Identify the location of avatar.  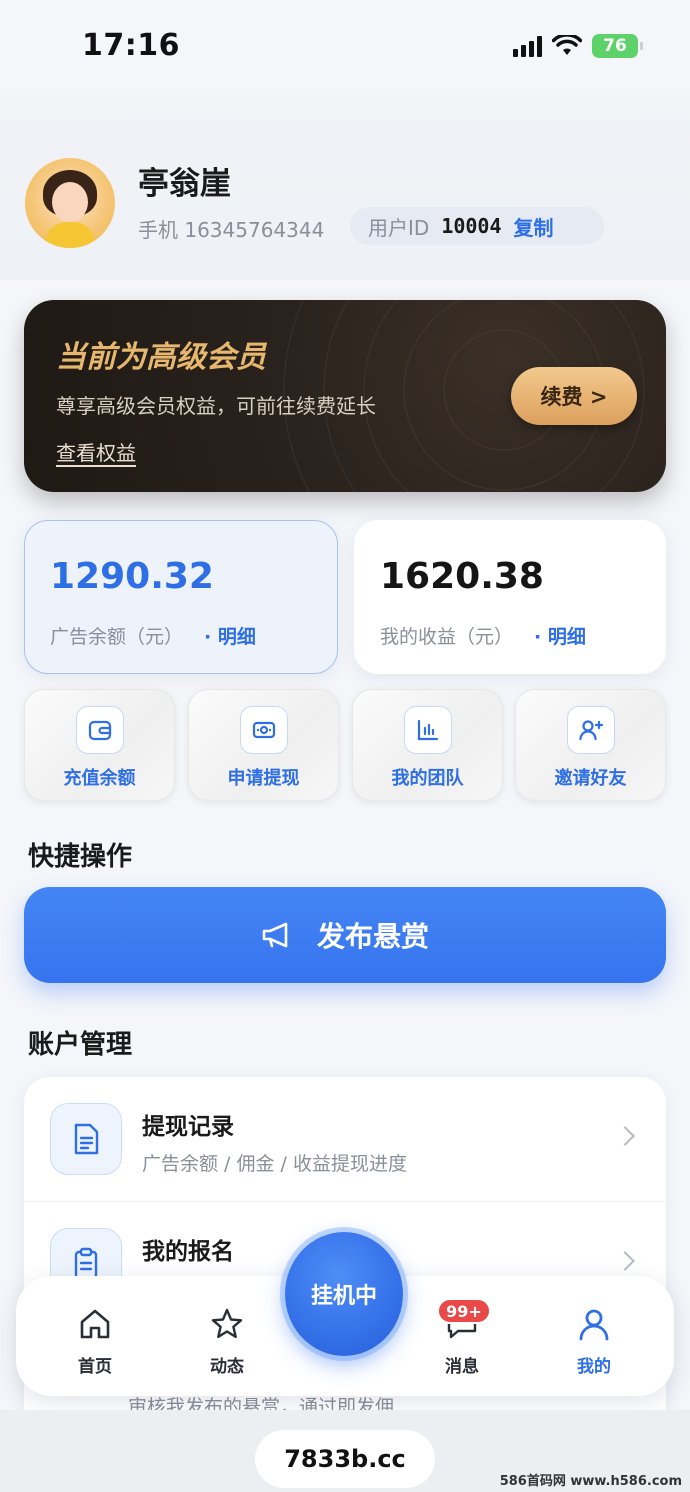
(70, 203).